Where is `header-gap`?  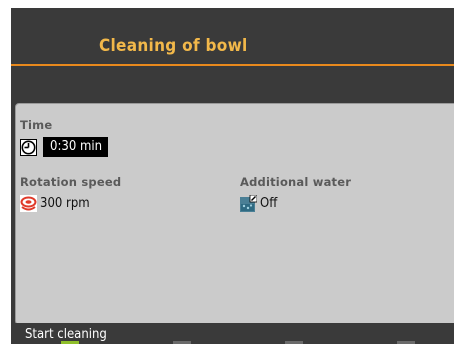 header-gap is located at coordinates (232, 86).